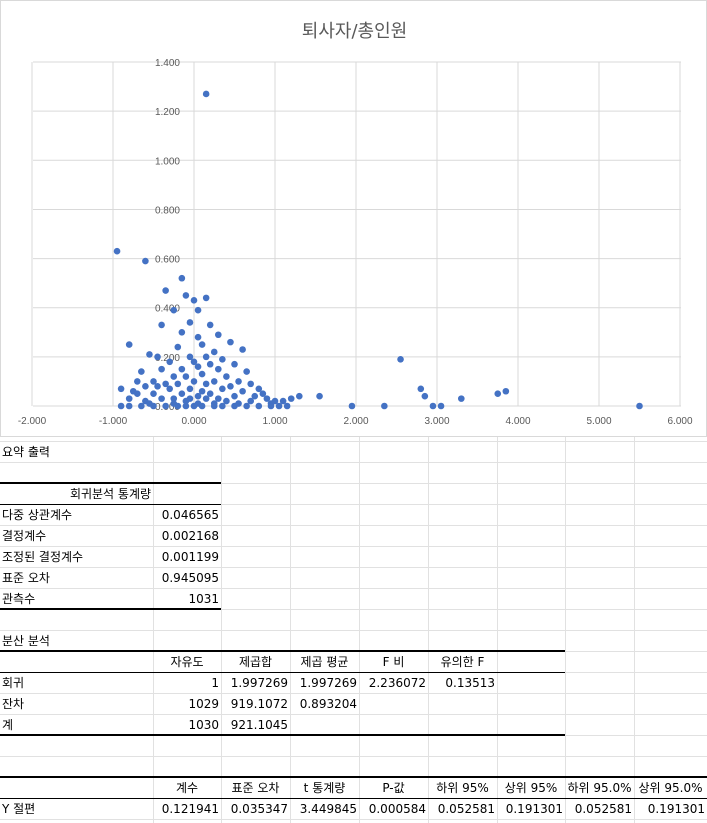 The width and height of the screenshot is (707, 823). Describe the element at coordinates (274, 421) in the screenshot. I see `x-tick-label: 1.000` at that location.